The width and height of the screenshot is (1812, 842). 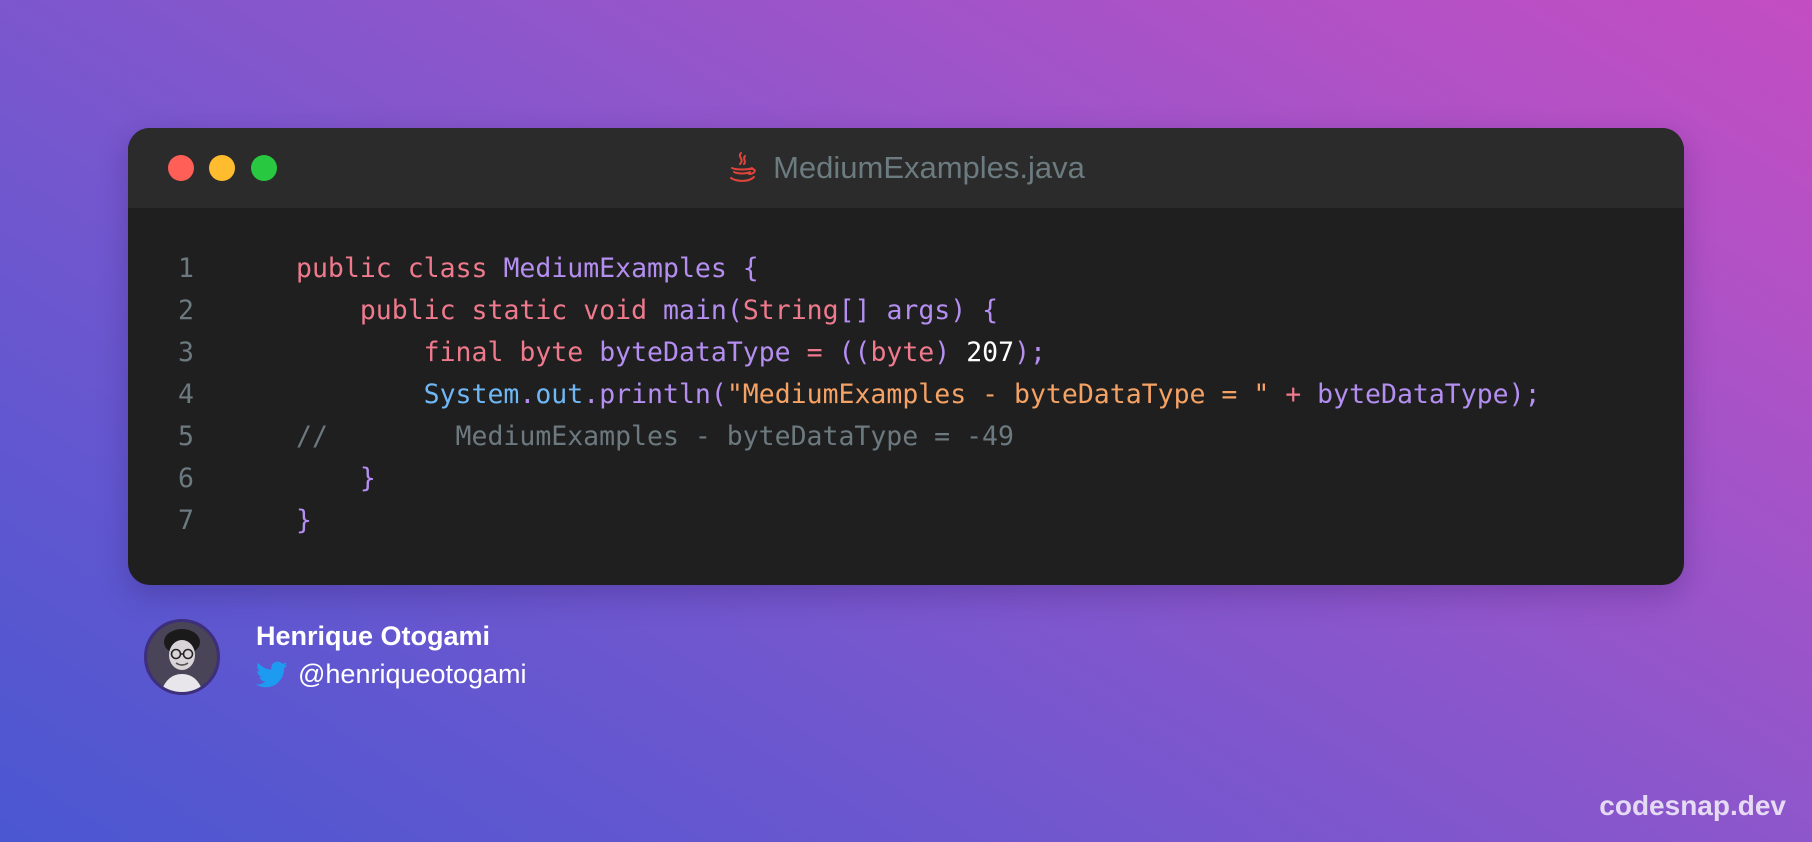 What do you see at coordinates (906, 269) in the screenshot?
I see `code-line: 1 public class MediumExamples {` at bounding box center [906, 269].